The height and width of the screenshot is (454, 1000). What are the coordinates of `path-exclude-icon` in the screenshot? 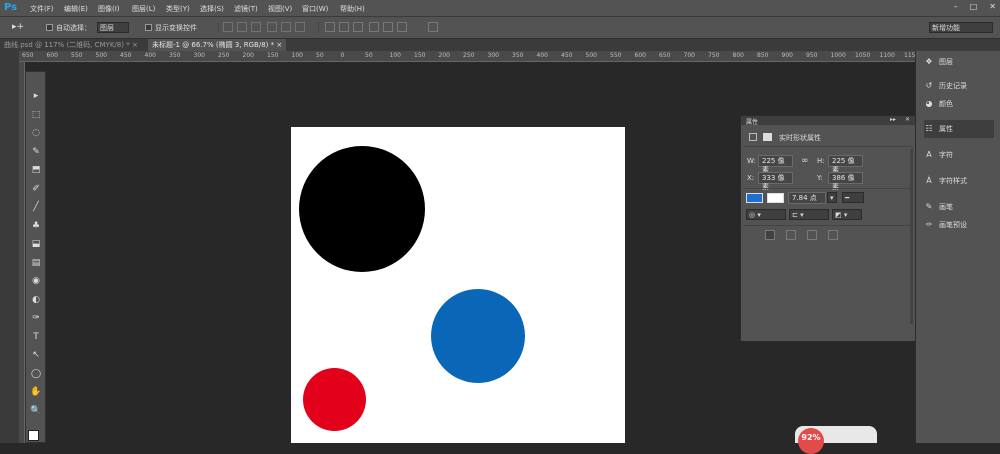 It's located at (833, 235).